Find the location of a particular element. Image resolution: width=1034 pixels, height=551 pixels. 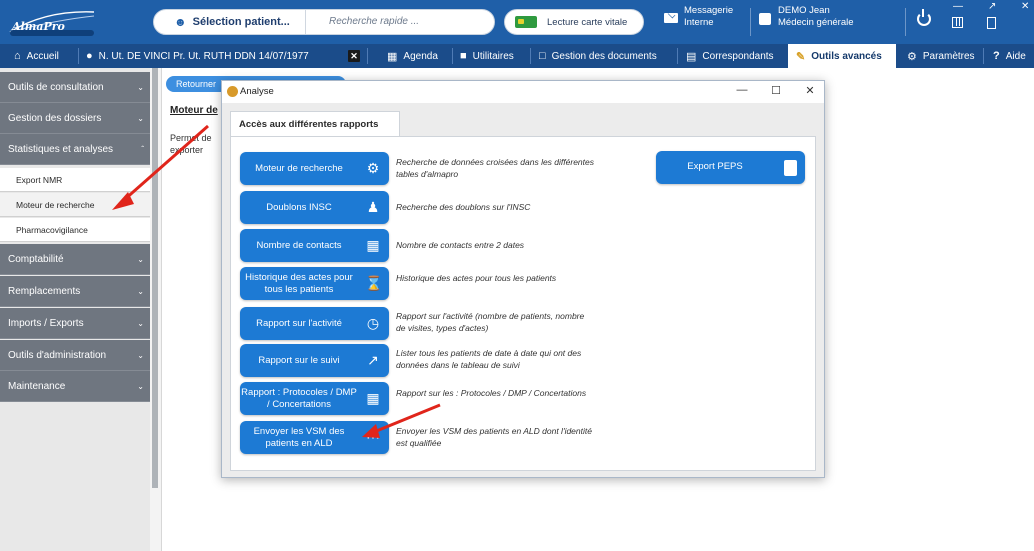

home-icon: ⌂ is located at coordinates (17, 56).